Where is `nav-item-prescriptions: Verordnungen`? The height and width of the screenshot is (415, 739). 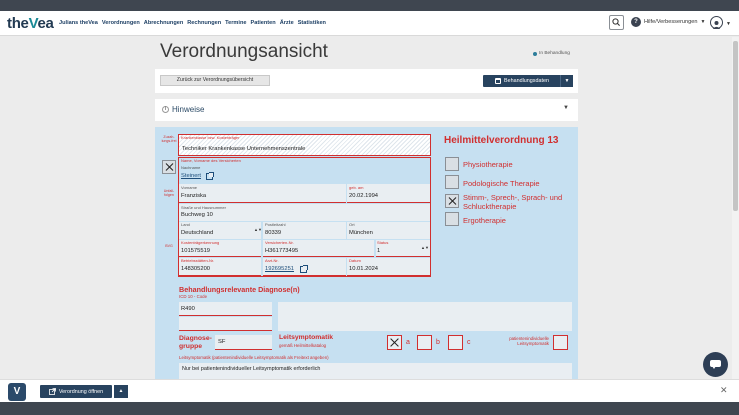
nav-item-prescriptions: Verordnungen is located at coordinates (121, 23).